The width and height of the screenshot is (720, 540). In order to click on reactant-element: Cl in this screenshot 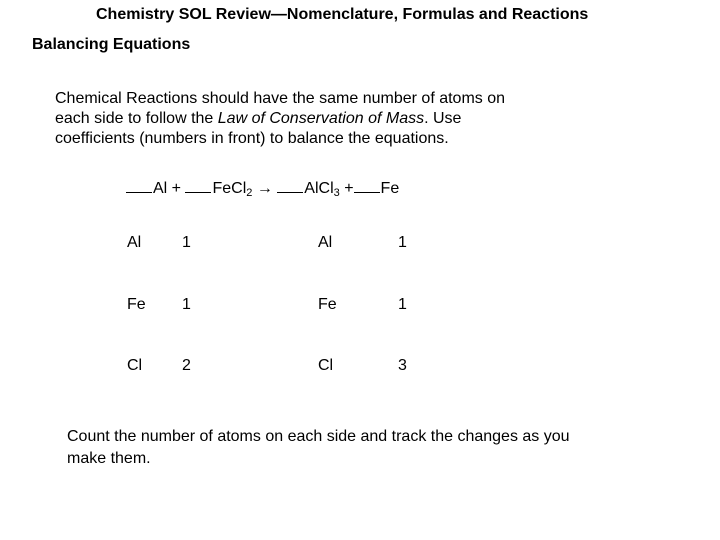, I will do `click(135, 365)`.